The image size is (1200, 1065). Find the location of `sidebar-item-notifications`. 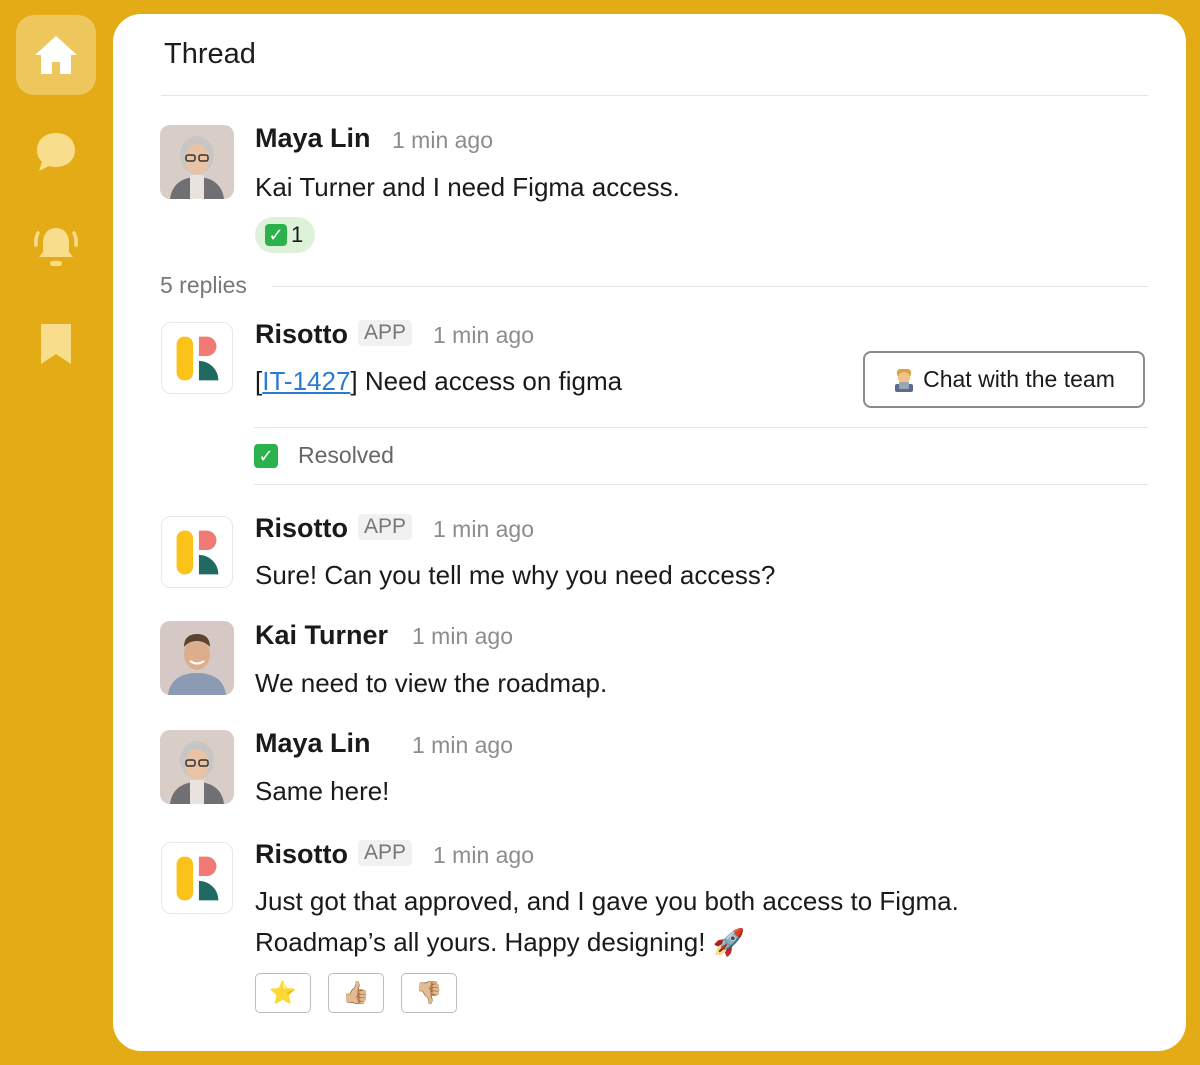

sidebar-item-notifications is located at coordinates (56, 246).